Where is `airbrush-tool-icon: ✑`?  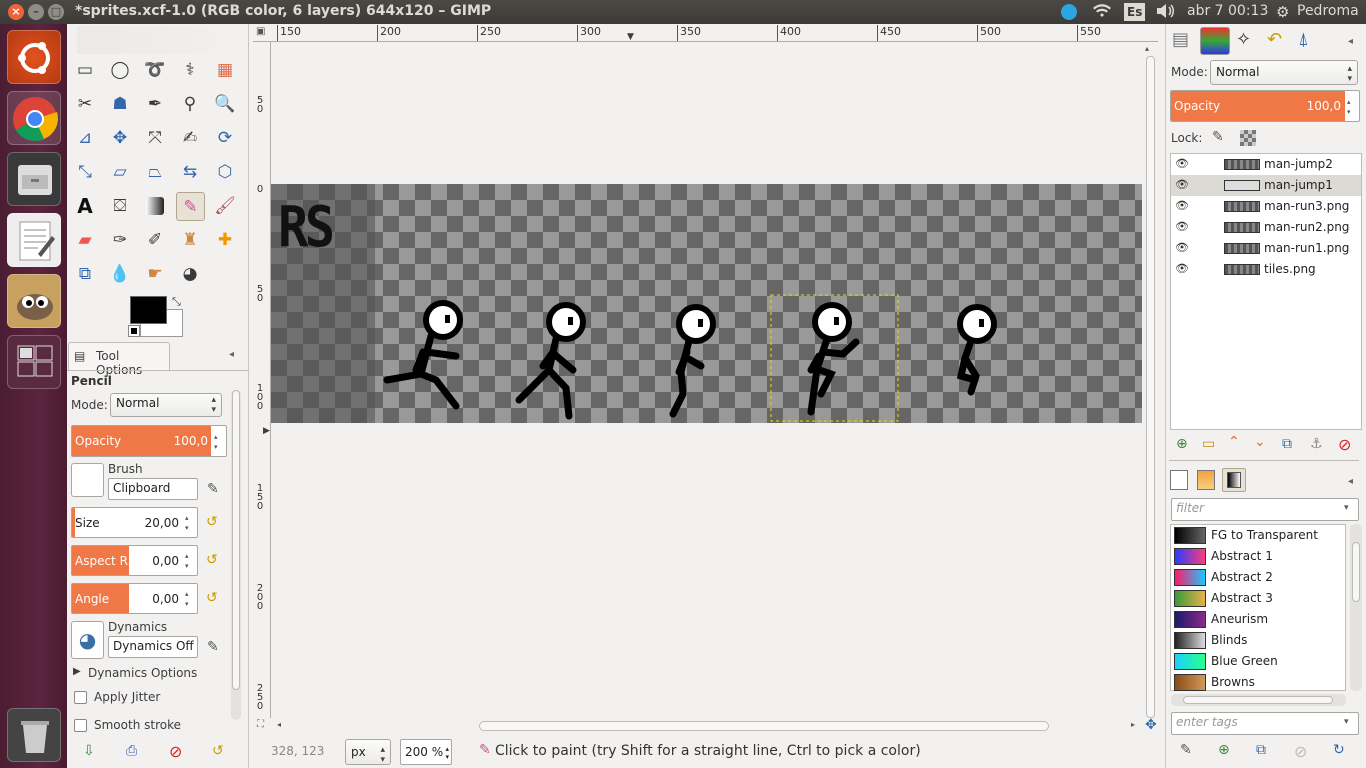
airbrush-tool-icon: ✑ is located at coordinates (120, 240).